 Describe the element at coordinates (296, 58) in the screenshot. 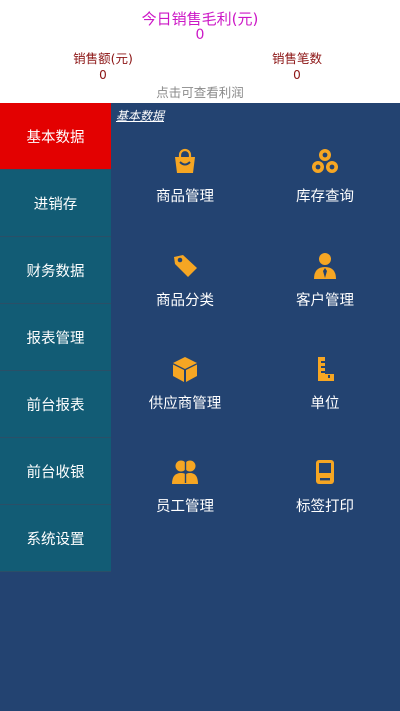

I see `sales-count-label: 销售笔数` at that location.